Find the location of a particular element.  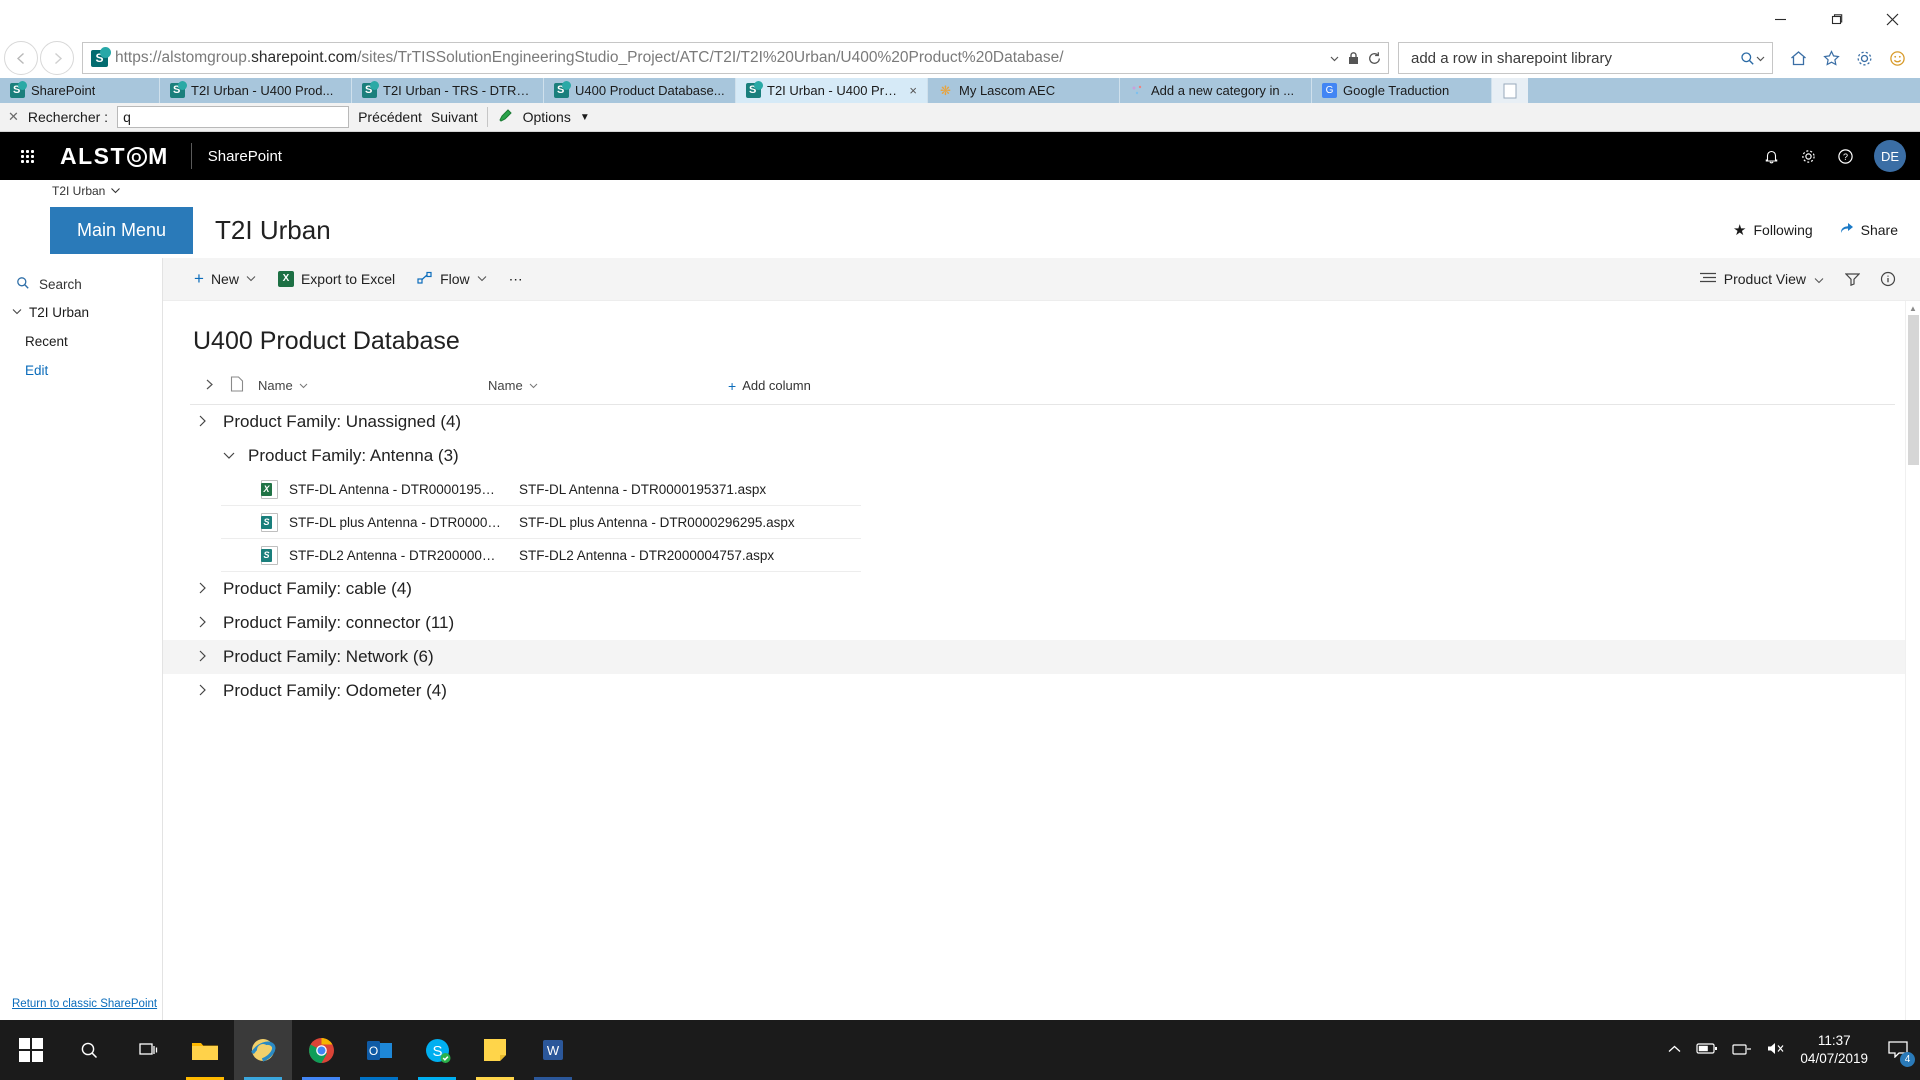

bell-icon is located at coordinates (1771, 156).